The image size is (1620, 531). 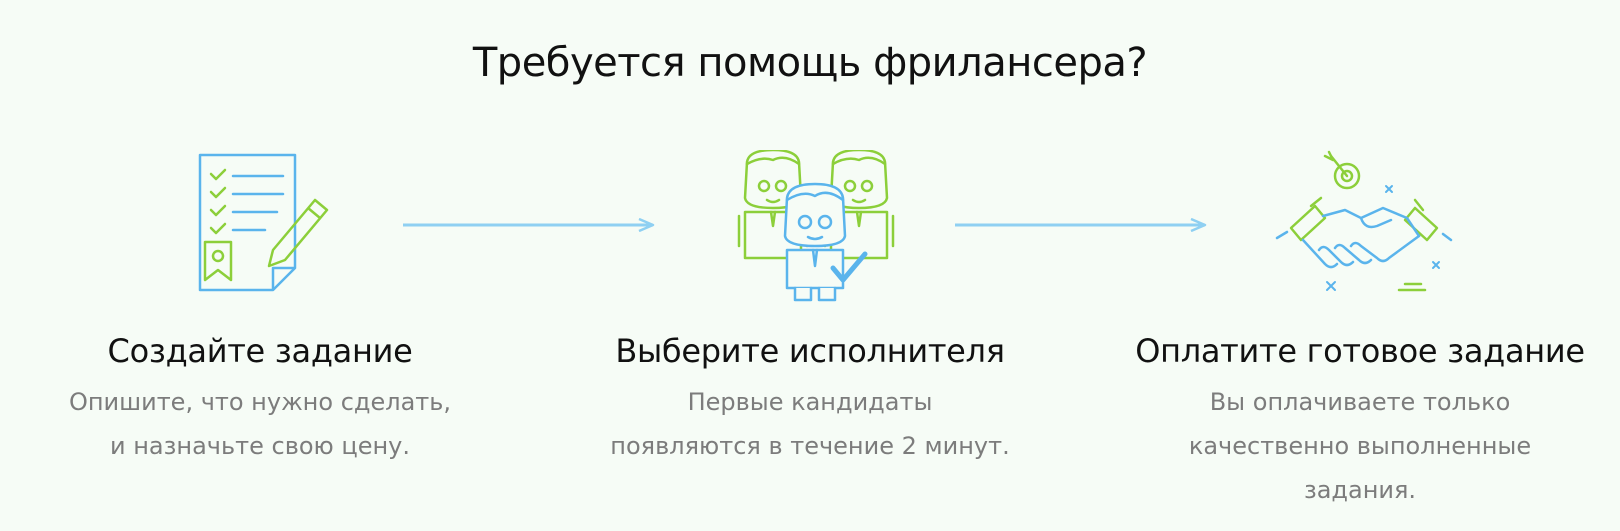 I want to click on step-heading: Создайте задание, so click(x=260, y=351).